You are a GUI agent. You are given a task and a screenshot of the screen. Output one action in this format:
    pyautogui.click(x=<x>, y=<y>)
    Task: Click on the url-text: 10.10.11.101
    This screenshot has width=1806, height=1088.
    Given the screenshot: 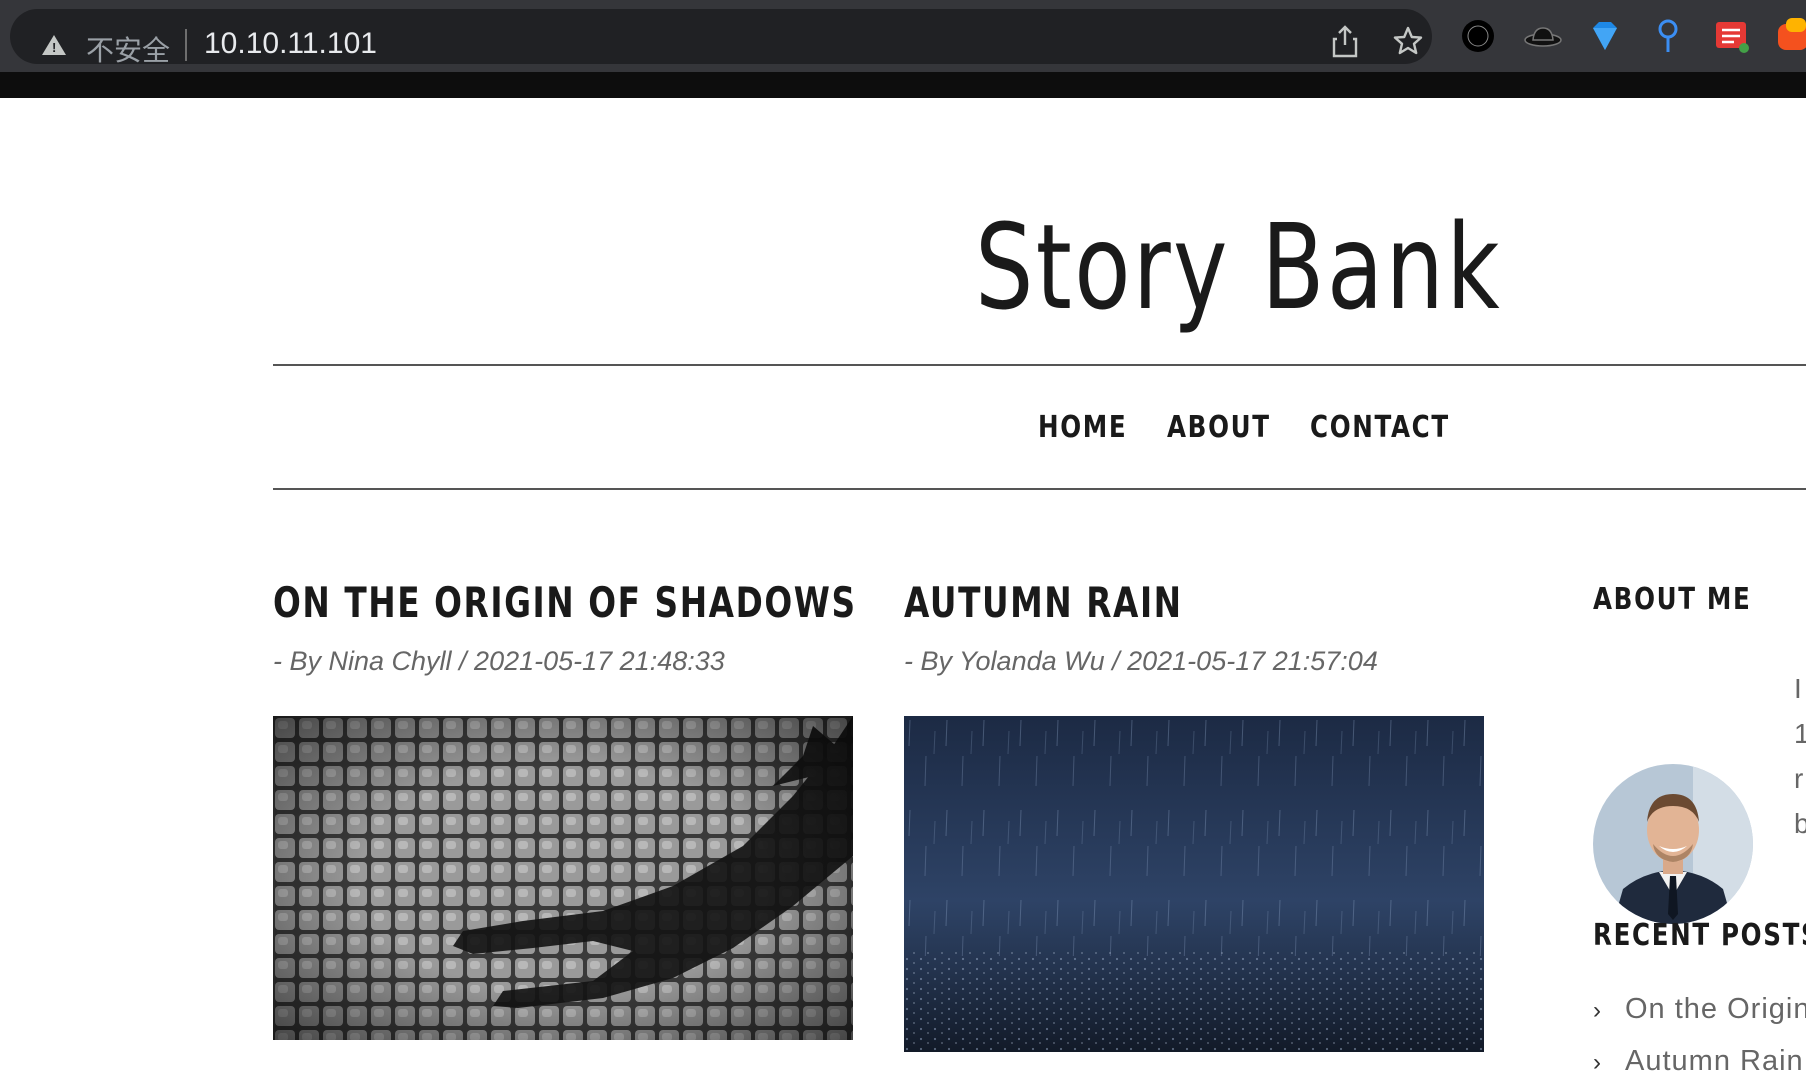 What is the action you would take?
    pyautogui.click(x=290, y=44)
    